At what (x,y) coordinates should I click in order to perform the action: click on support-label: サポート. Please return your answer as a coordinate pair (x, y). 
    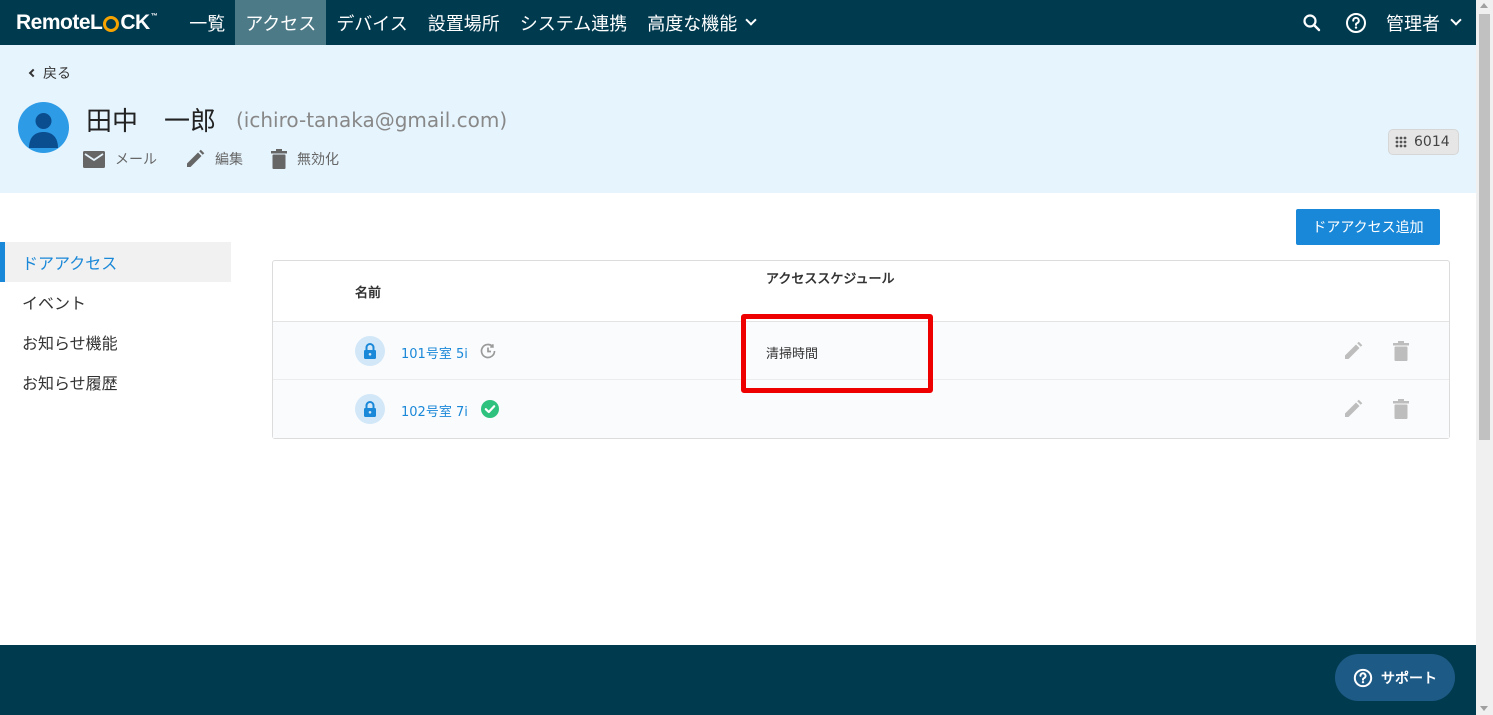
    Looking at the image, I should click on (1409, 678).